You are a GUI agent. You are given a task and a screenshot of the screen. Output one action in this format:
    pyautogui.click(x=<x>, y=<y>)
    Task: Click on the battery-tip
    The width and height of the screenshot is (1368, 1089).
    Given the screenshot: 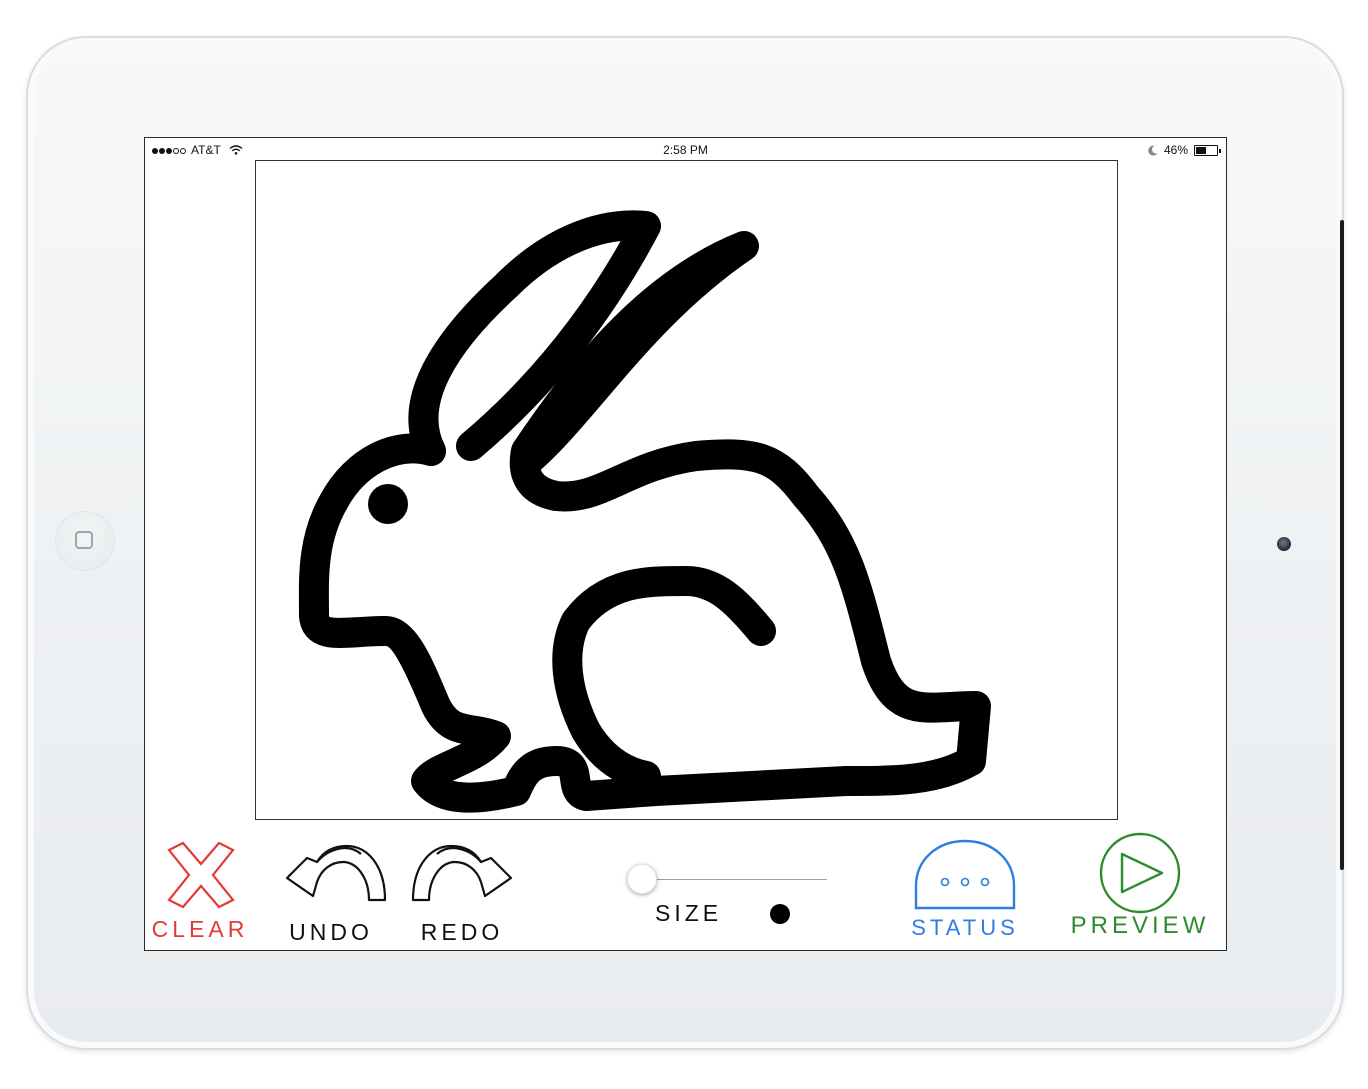 What is the action you would take?
    pyautogui.click(x=1220, y=150)
    